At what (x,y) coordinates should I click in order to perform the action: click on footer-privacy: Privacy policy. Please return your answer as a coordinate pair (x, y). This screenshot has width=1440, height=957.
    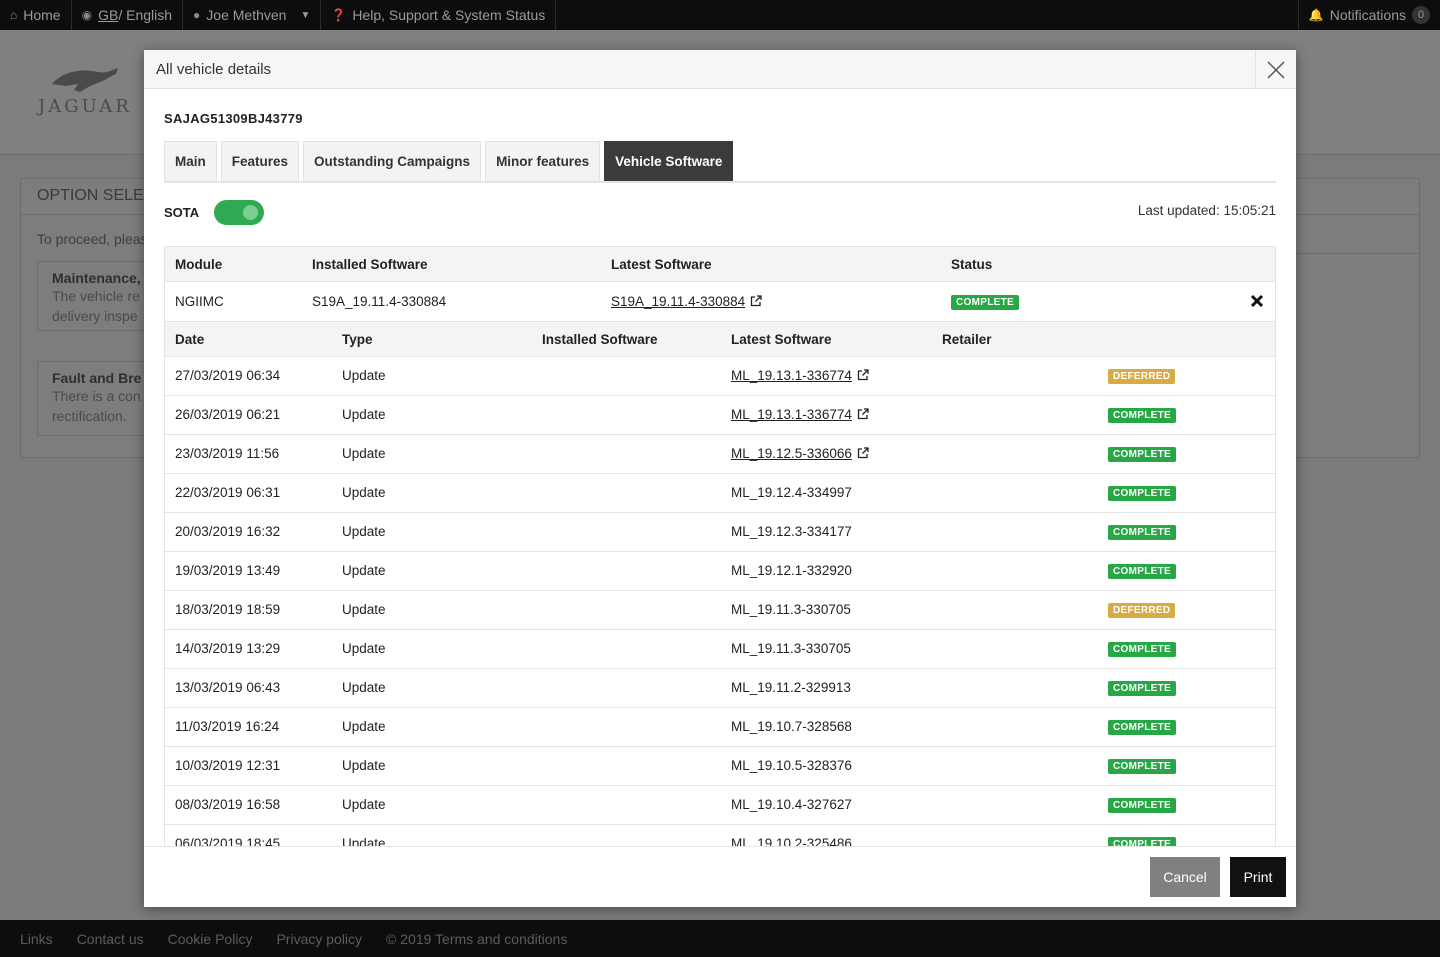
    Looking at the image, I should click on (319, 939).